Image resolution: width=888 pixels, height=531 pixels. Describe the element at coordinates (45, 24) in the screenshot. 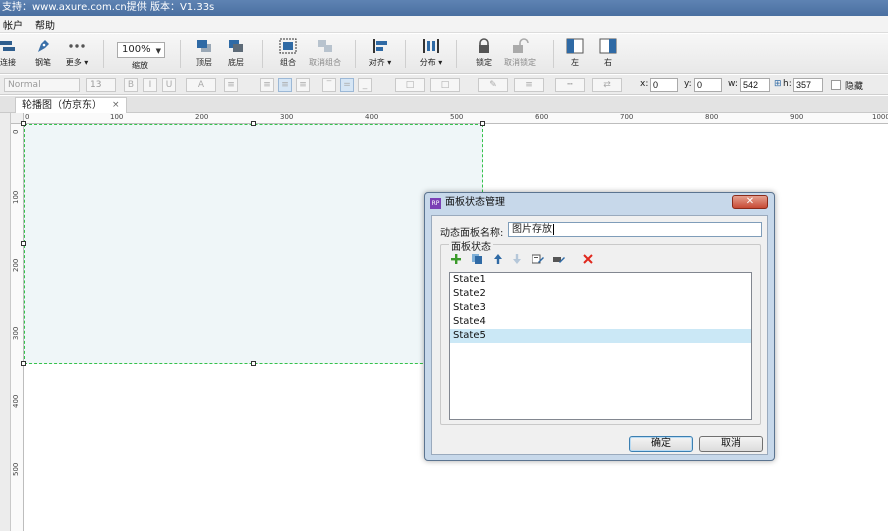

I see `menu-help: 帮助` at that location.